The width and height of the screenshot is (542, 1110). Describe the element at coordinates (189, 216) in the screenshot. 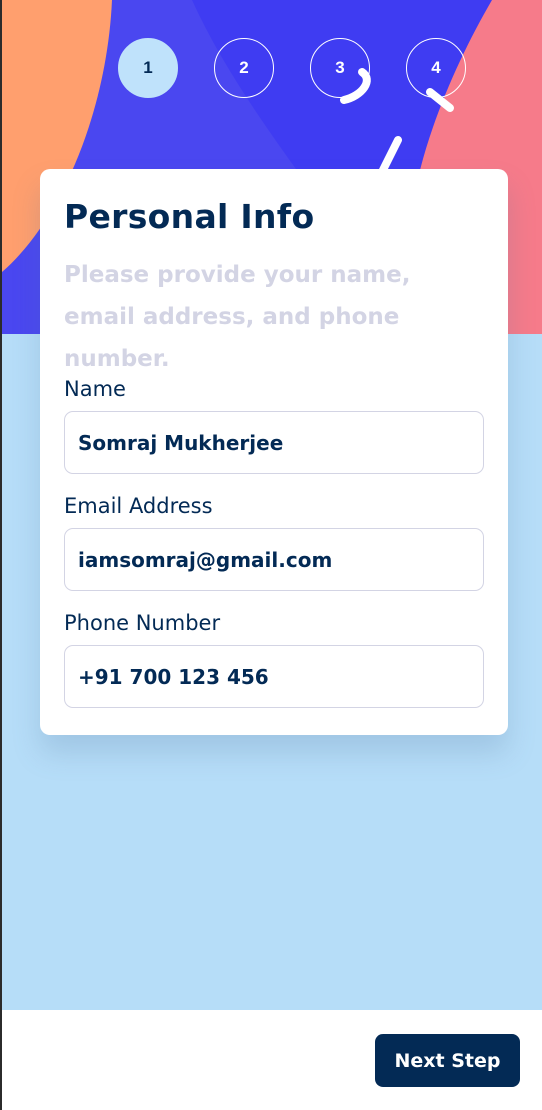

I see `page-title: Personal Info` at that location.